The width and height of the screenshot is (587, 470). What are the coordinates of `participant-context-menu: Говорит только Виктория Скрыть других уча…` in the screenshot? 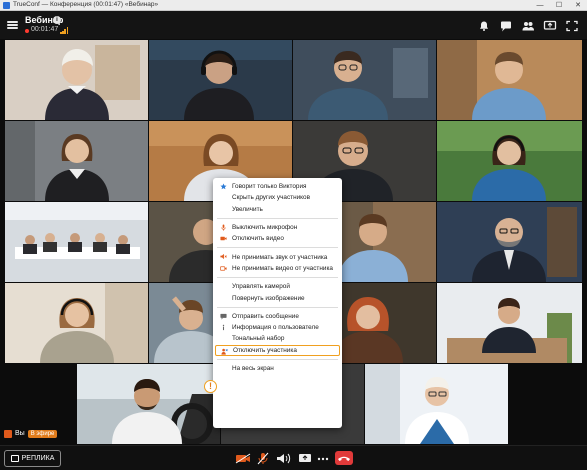 It's located at (277, 303).